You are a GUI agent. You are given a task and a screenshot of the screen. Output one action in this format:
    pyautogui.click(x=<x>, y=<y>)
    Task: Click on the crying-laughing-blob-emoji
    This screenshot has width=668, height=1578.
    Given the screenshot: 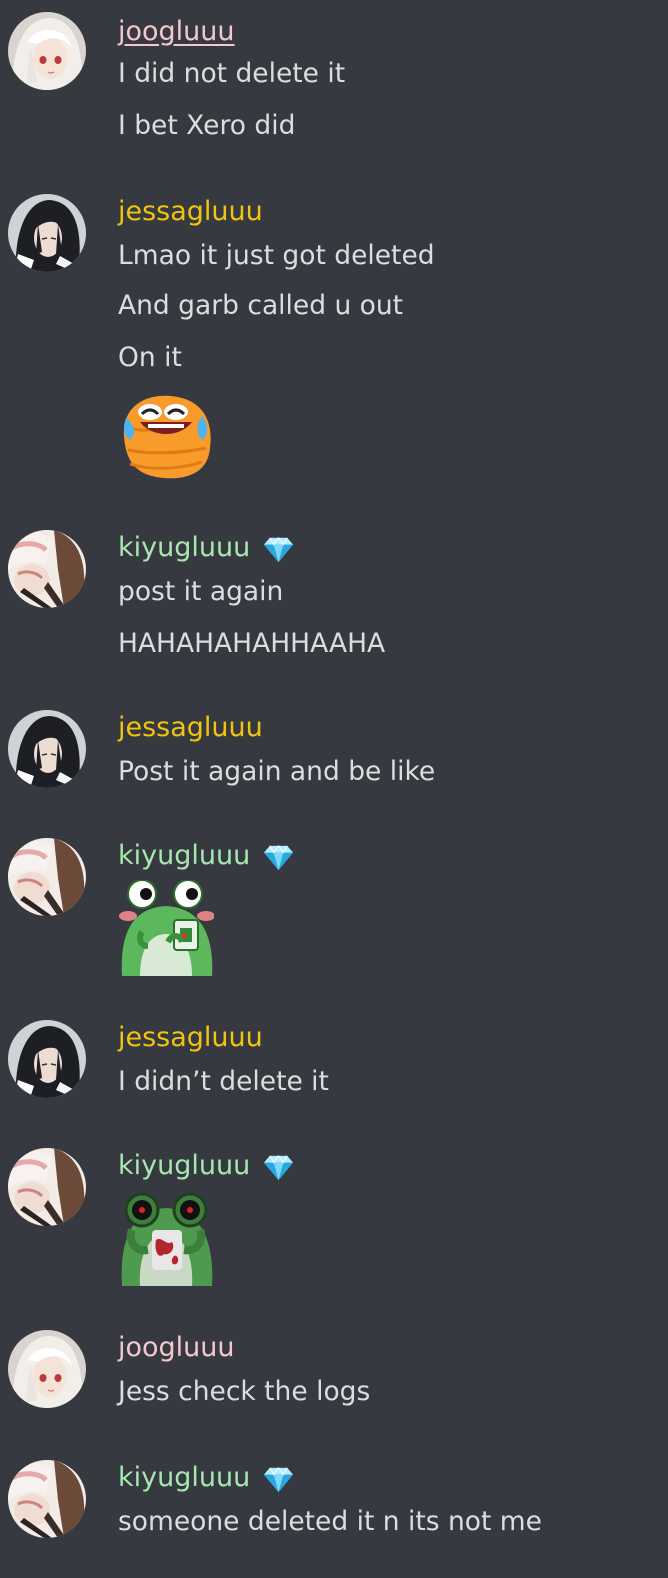 What is the action you would take?
    pyautogui.click(x=167, y=437)
    